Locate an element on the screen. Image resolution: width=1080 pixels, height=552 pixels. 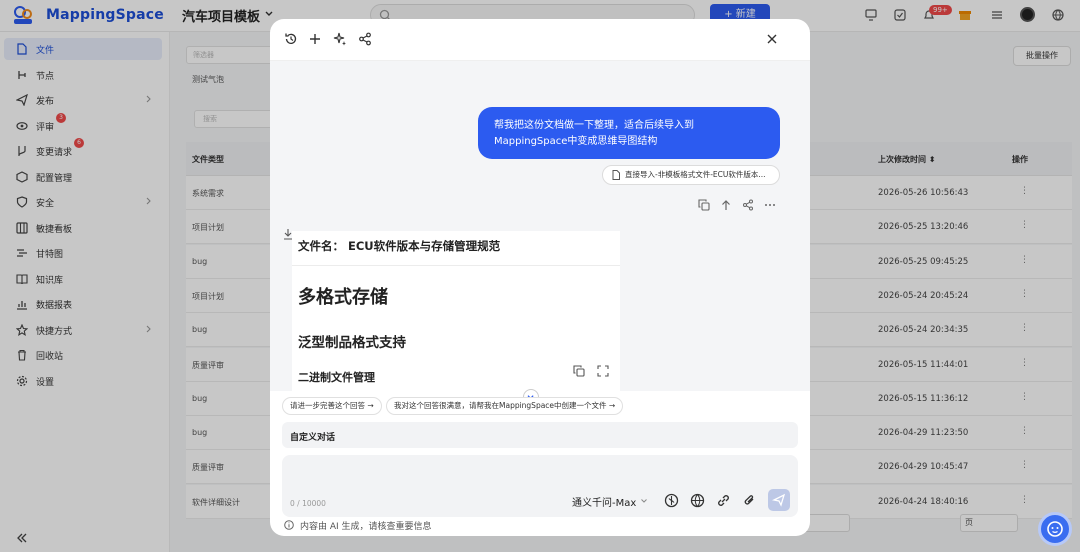
suggestion-chip-create-file: 我对这个回答很满意，请帮我在MappingSpace中创建一个文件 → is located at coordinates (505, 406).